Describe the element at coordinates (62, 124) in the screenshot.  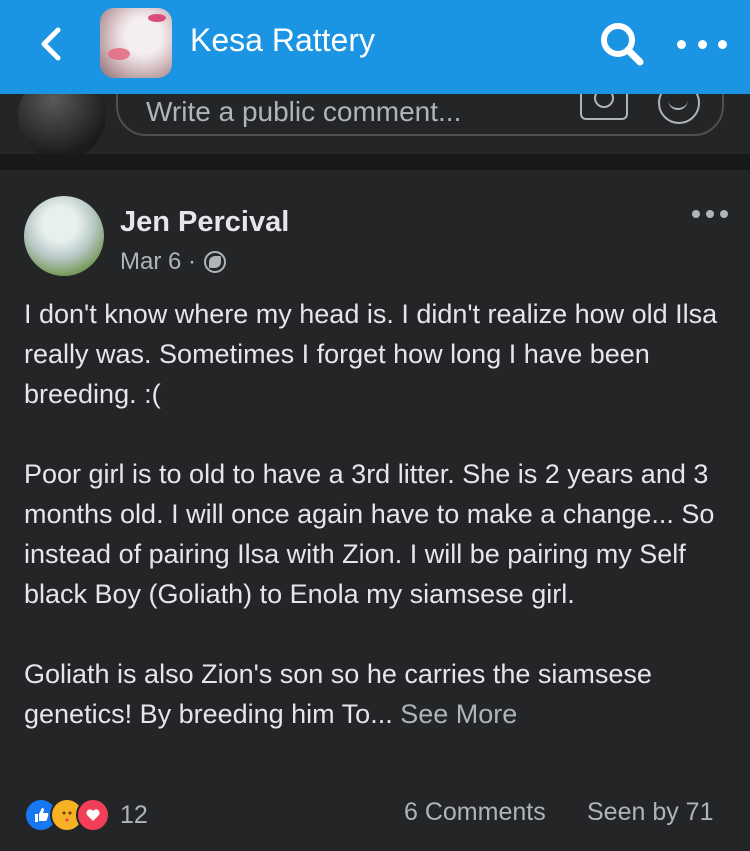
I see `my-avatar` at that location.